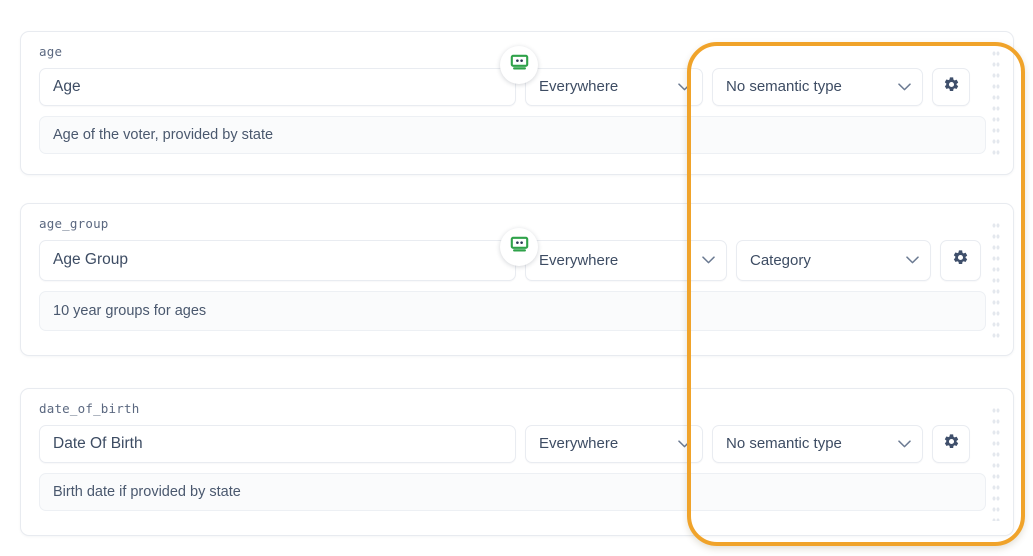  I want to click on column-key-label: date_of_birth, so click(89, 408).